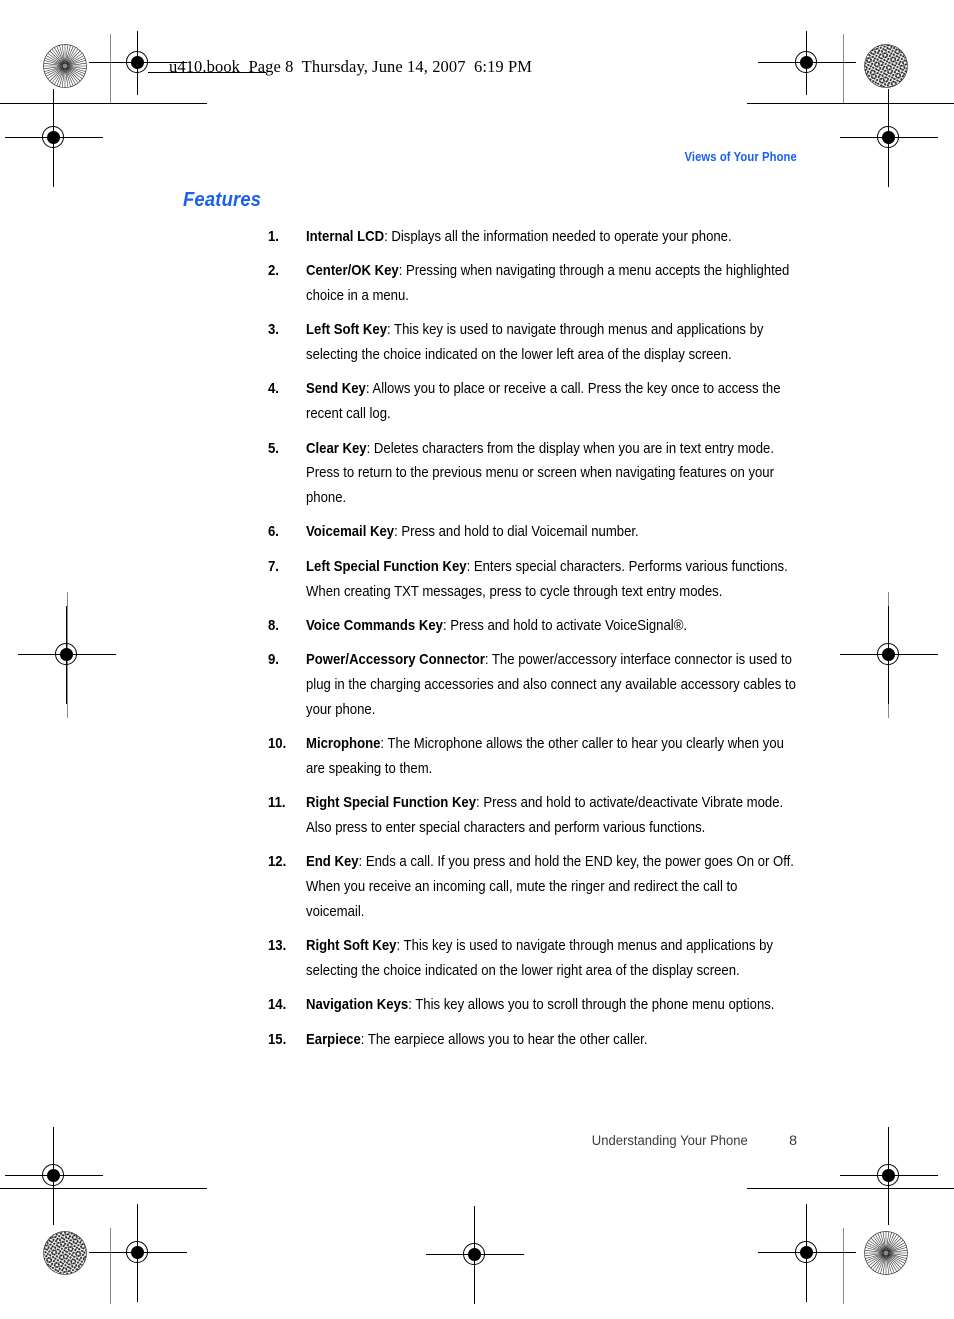 The image size is (954, 1319). Describe the element at coordinates (886, 66) in the screenshot. I see `rosette-target-top-right` at that location.